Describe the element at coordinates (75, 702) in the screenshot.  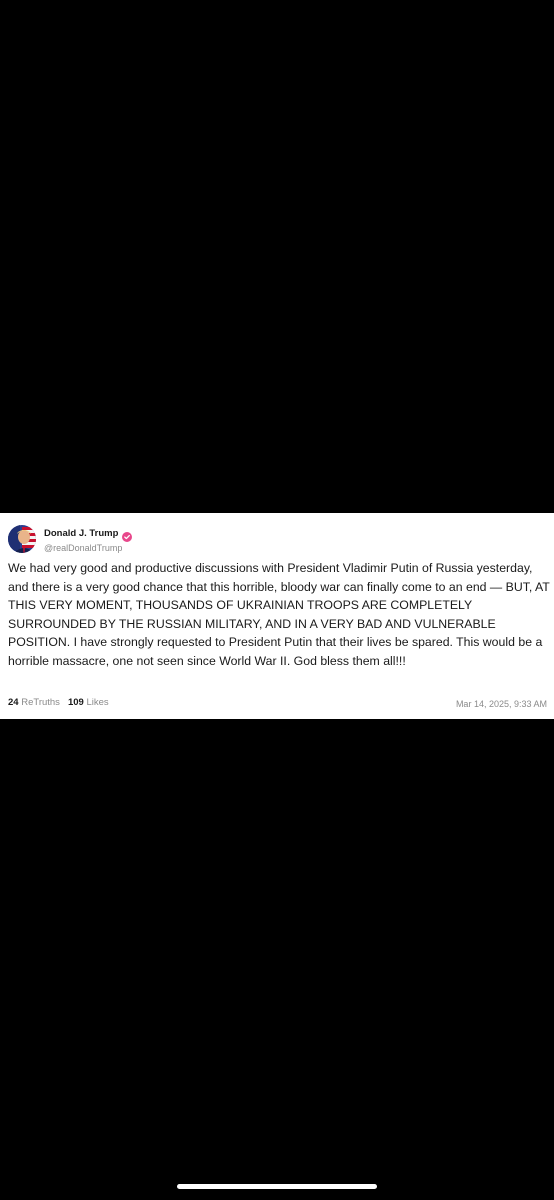
I see `likes-count: 109` at that location.